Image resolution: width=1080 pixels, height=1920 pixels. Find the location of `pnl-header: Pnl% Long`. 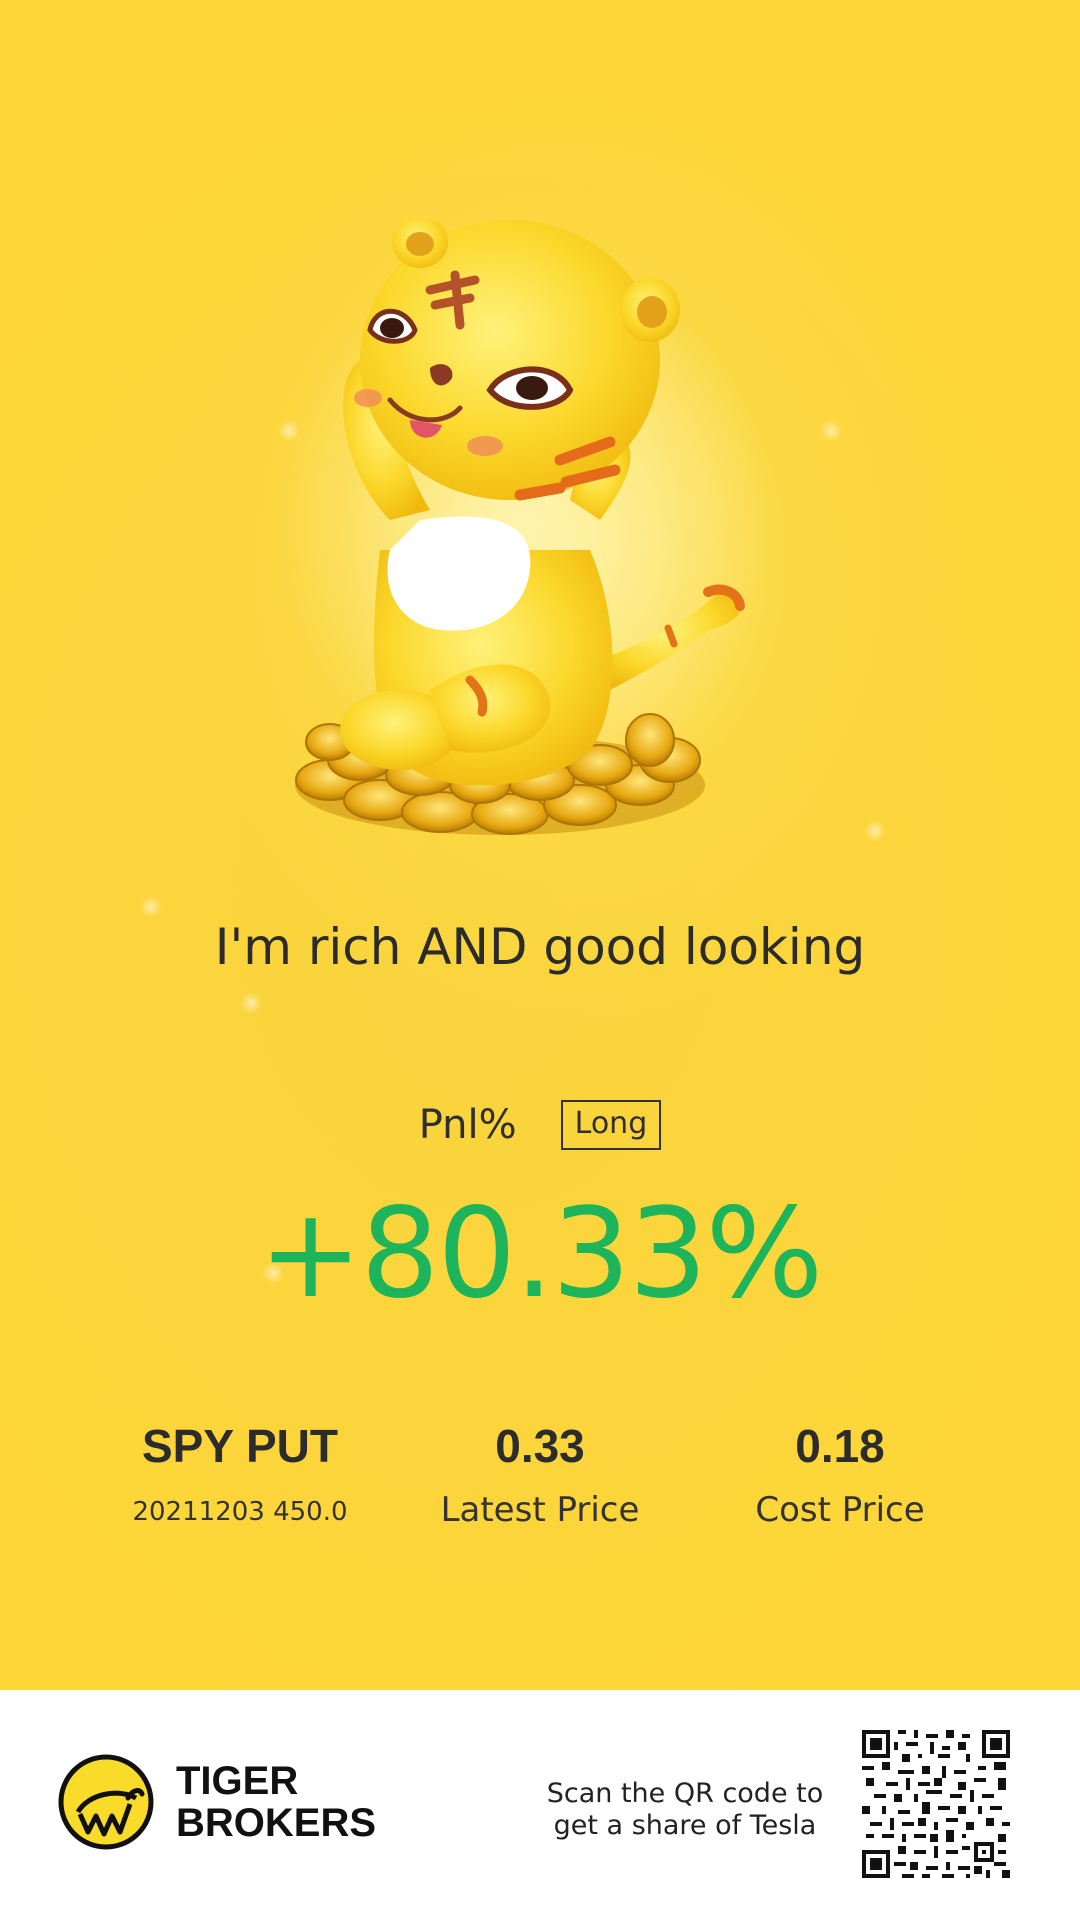

pnl-header: Pnl% Long is located at coordinates (540, 1125).